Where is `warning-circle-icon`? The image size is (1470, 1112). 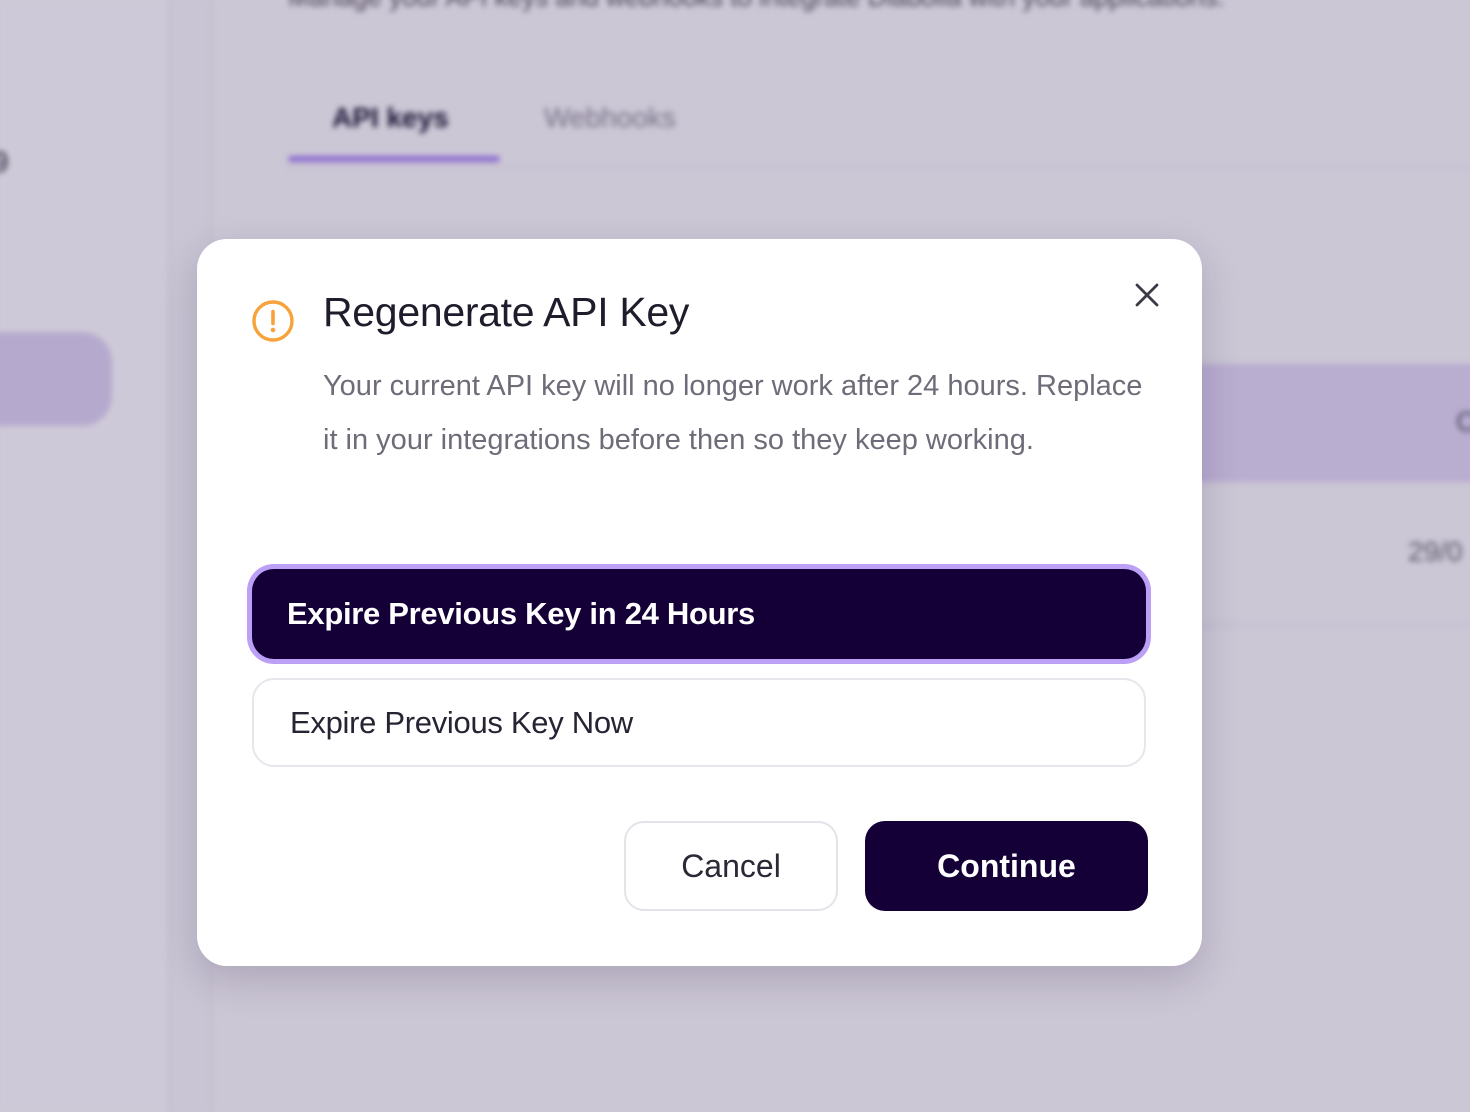
warning-circle-icon is located at coordinates (273, 321).